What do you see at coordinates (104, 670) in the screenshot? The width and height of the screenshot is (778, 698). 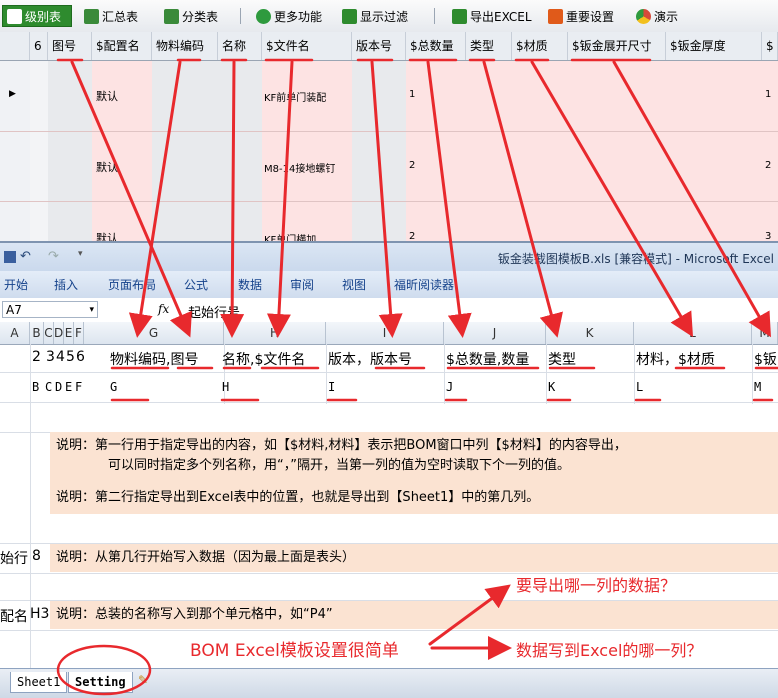 I see `setting-tab-highlight` at bounding box center [104, 670].